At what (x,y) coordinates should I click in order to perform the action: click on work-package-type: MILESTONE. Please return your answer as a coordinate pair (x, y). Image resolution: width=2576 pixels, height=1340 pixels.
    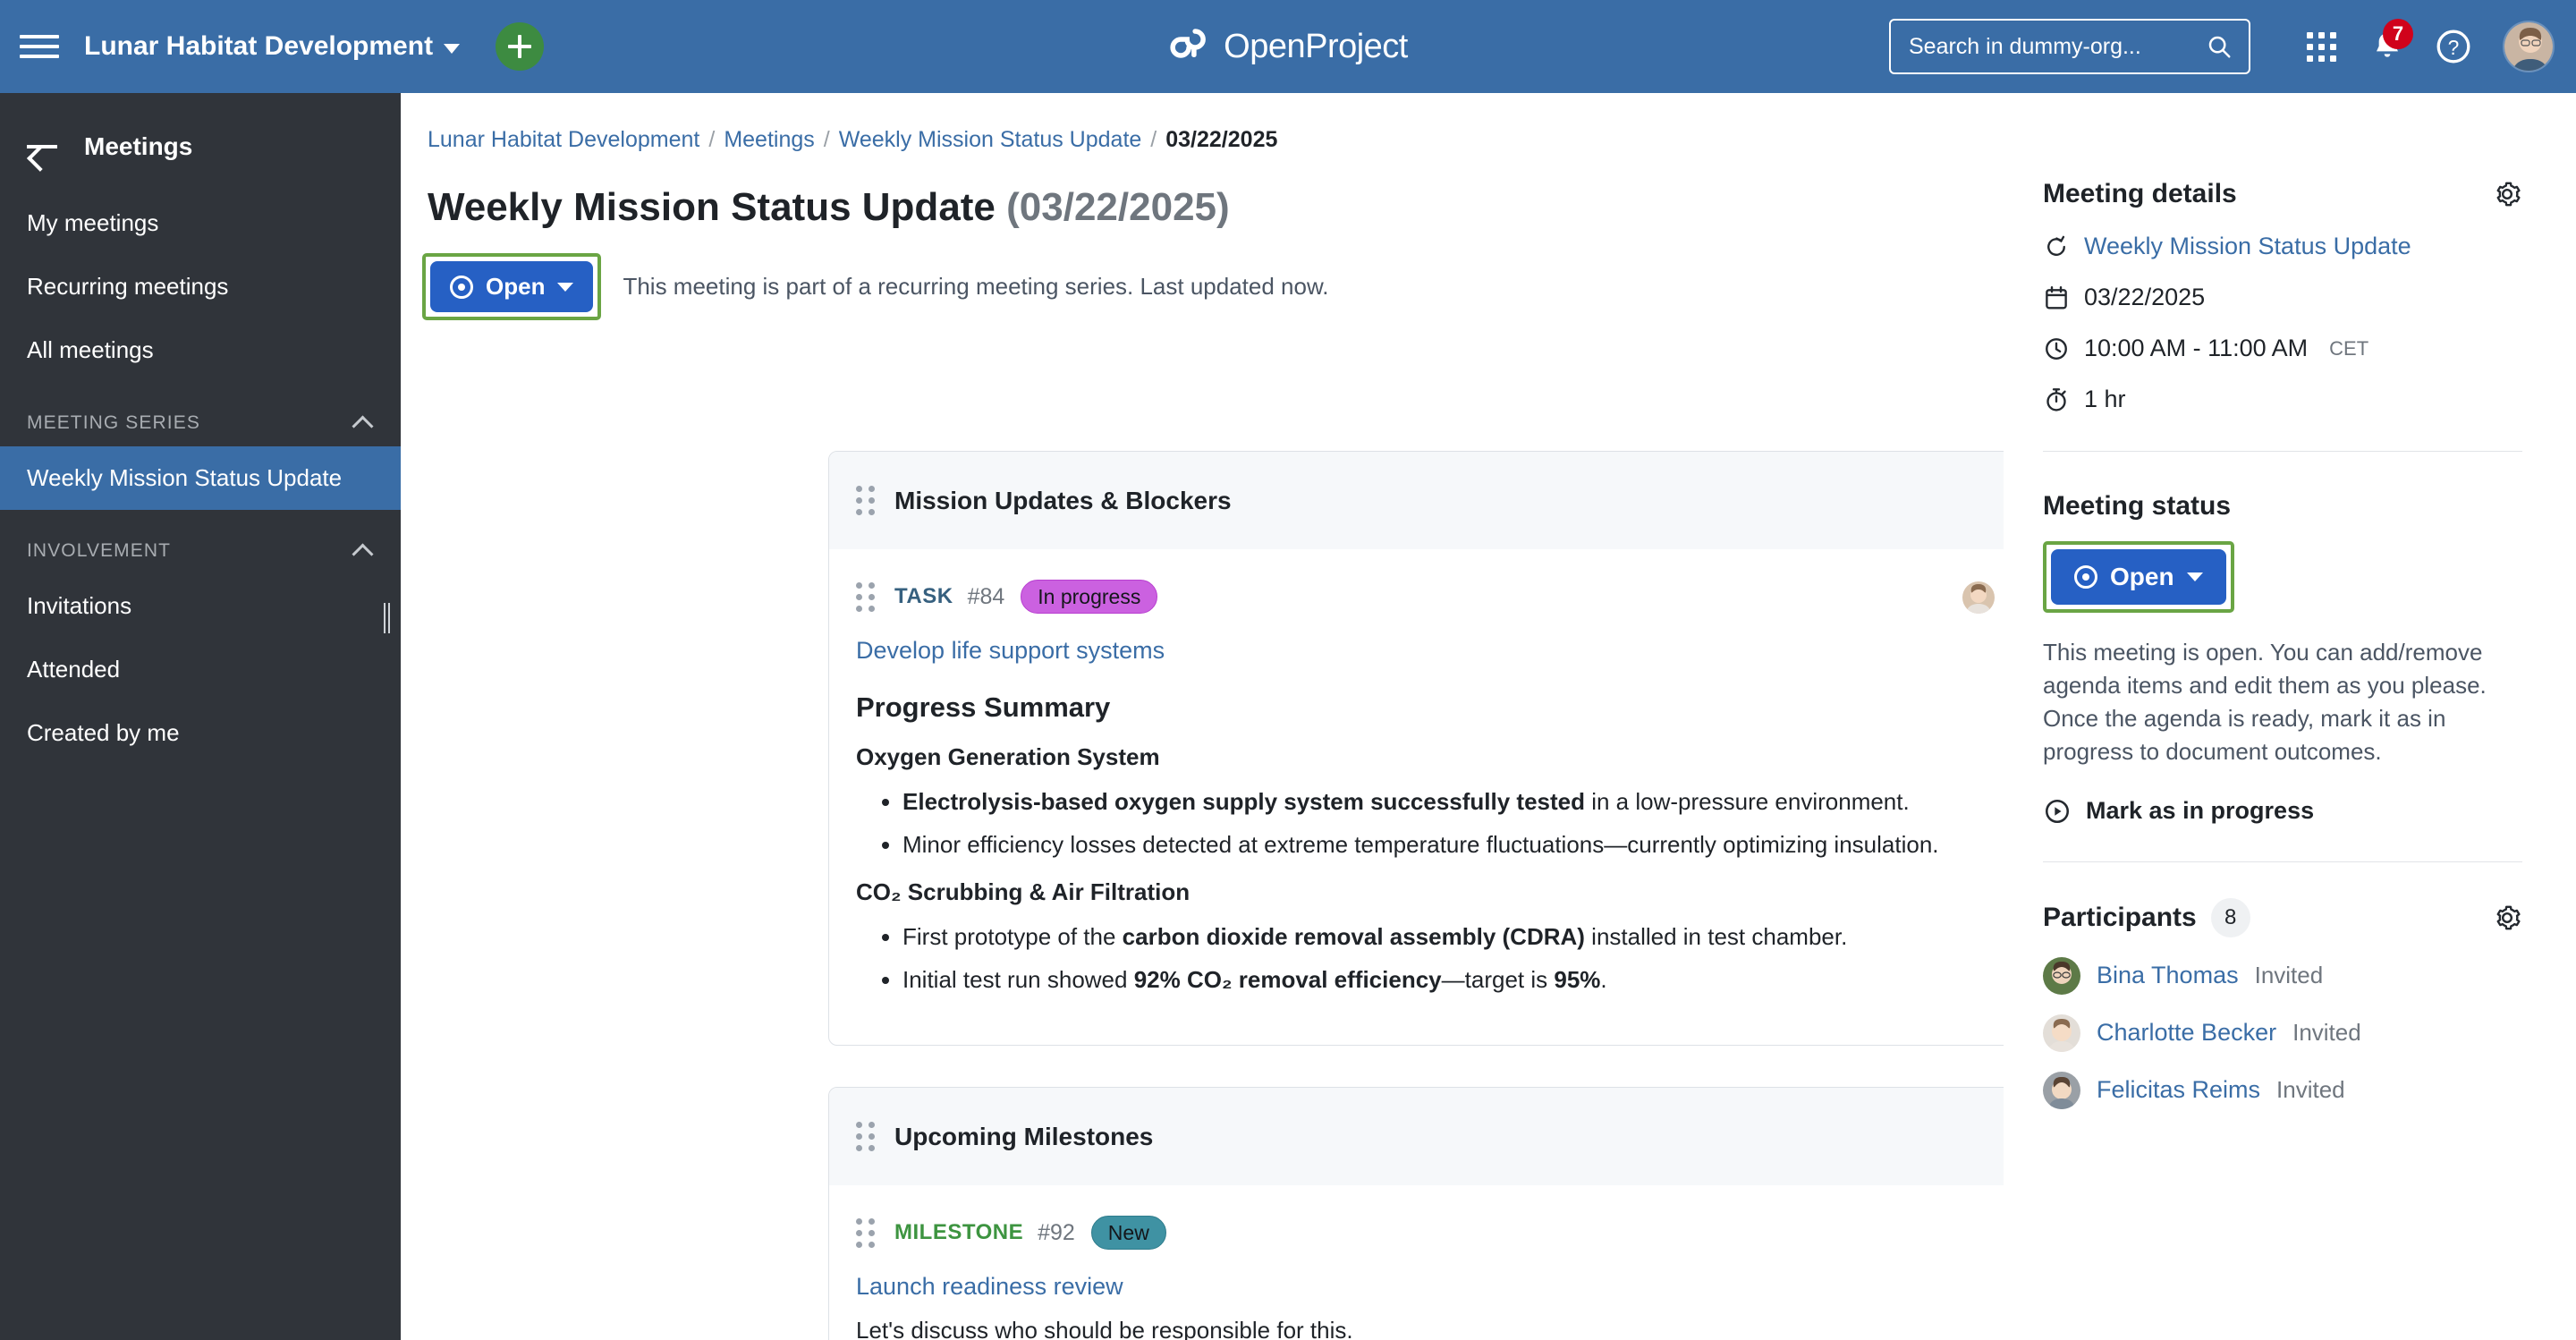
    Looking at the image, I should click on (959, 1232).